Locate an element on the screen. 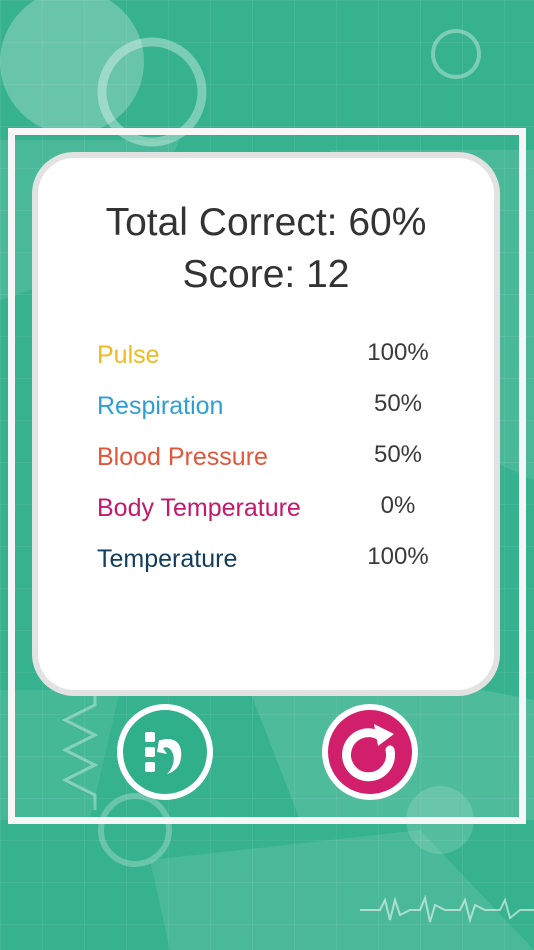 The image size is (534, 950). score: Score: 12 is located at coordinates (266, 274).